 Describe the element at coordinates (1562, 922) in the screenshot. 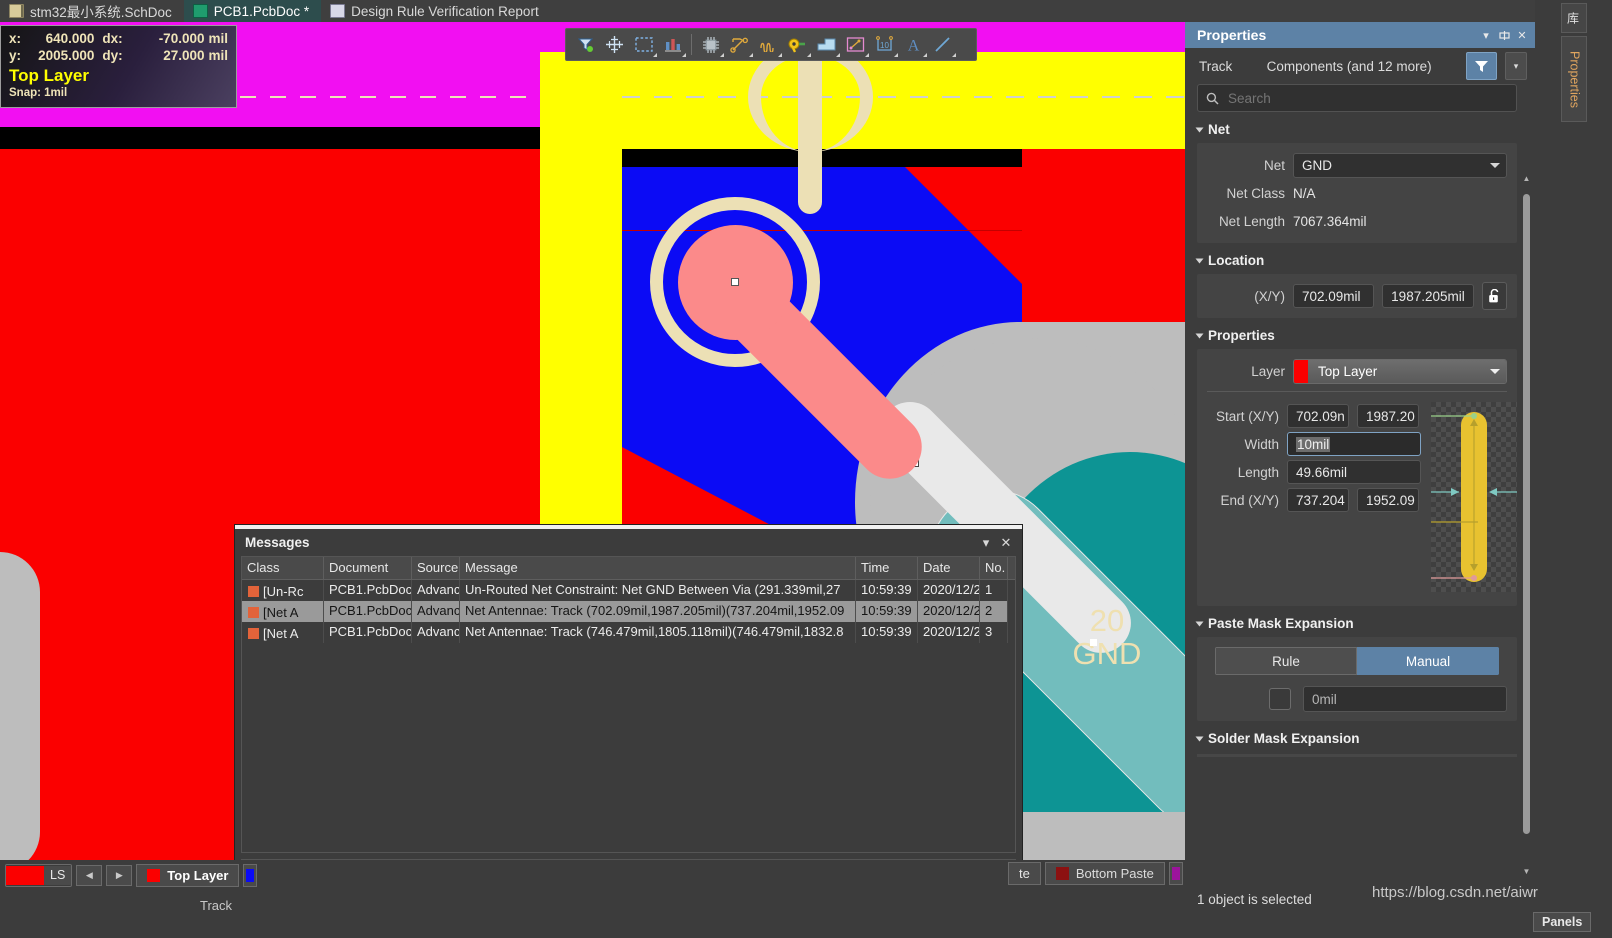

I see `panels-button: Panels` at that location.